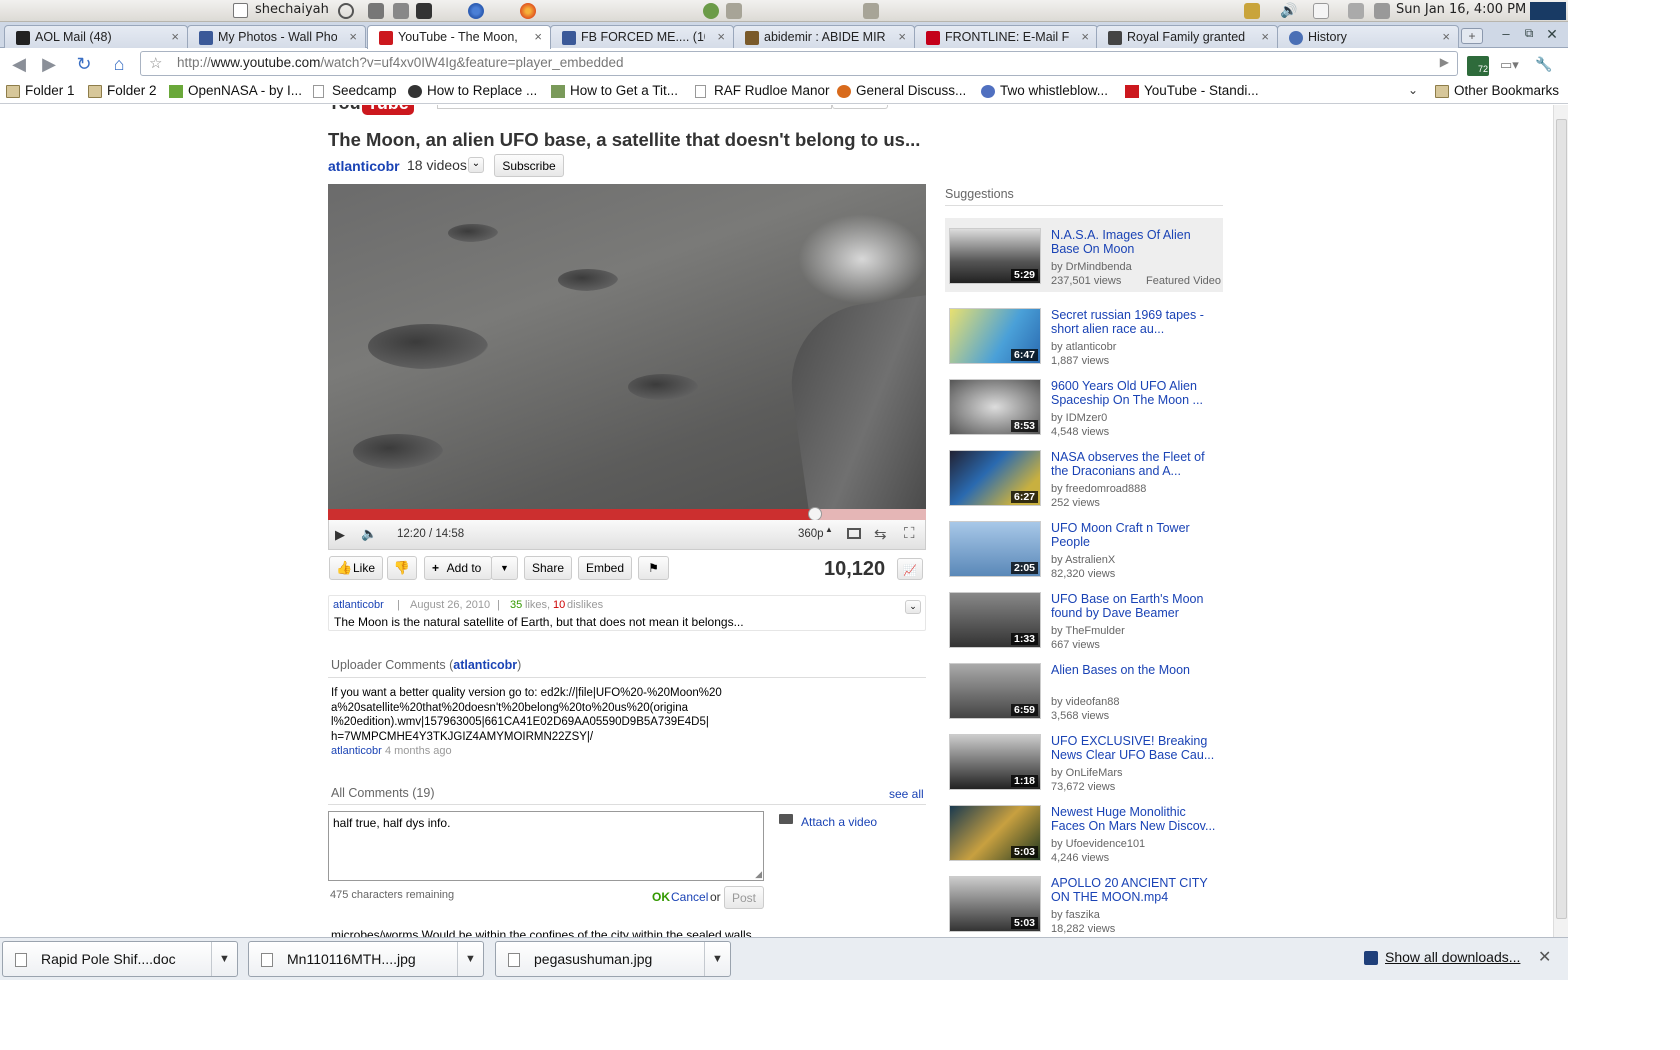  I want to click on folder-icon, so click(871, 11).